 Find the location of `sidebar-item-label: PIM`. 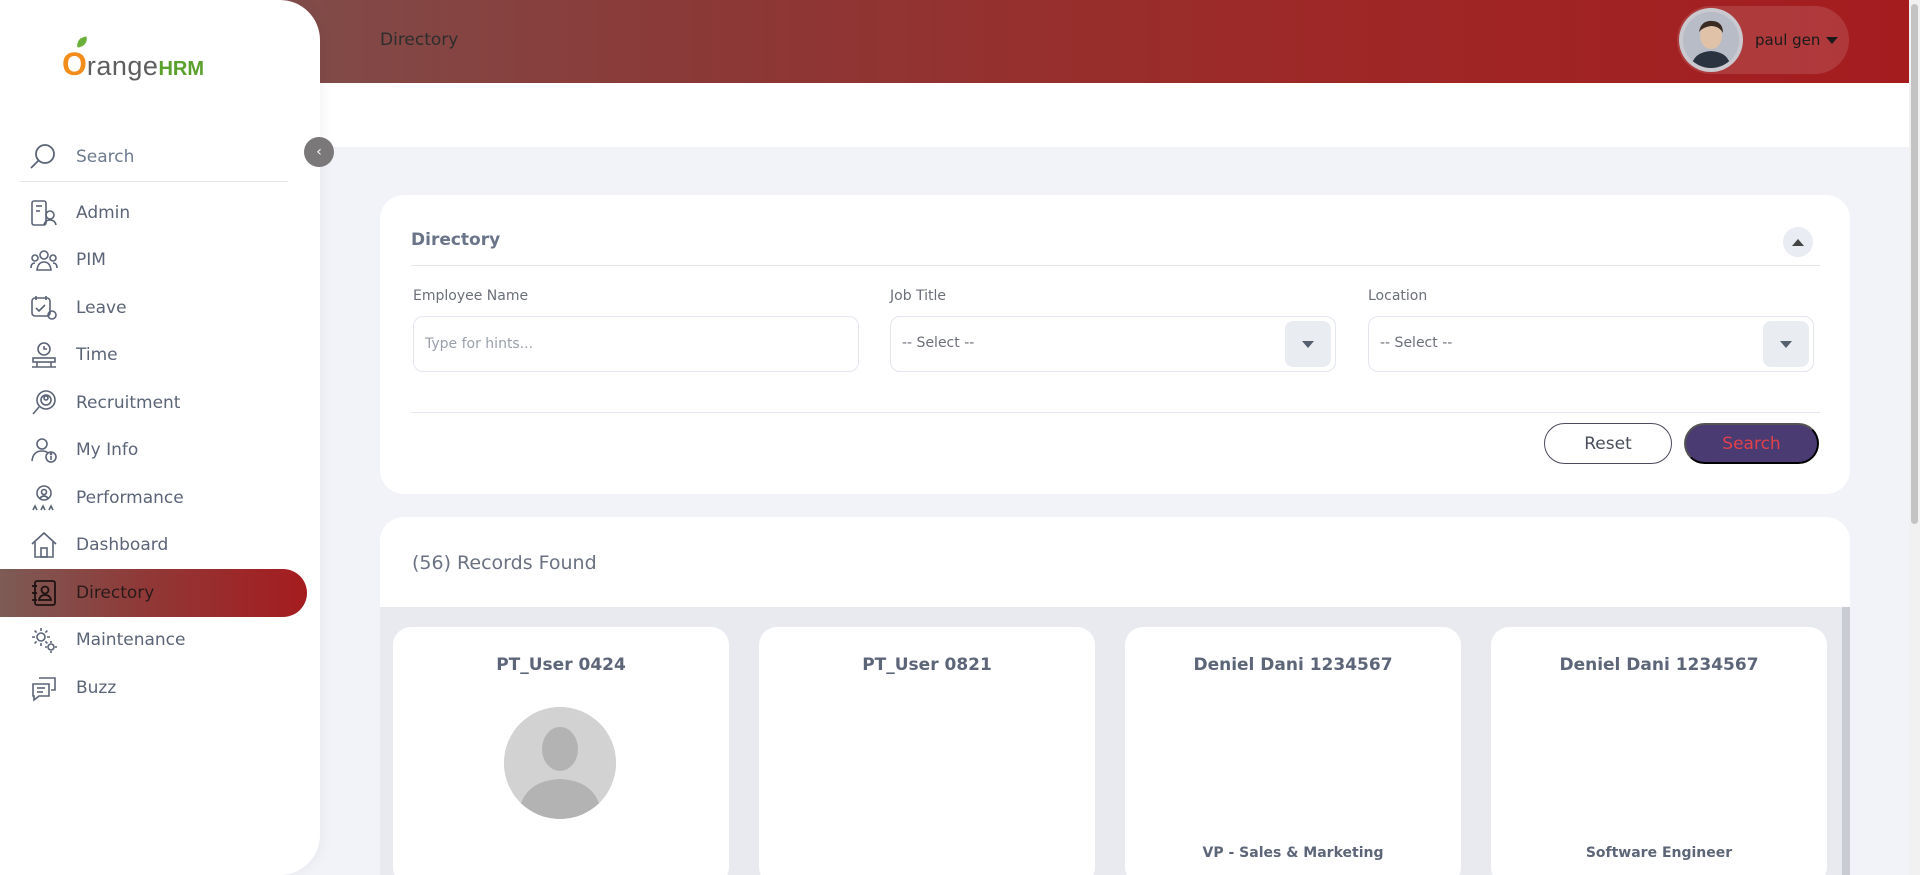

sidebar-item-label: PIM is located at coordinates (91, 260).